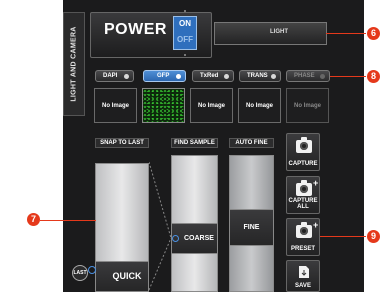 The width and height of the screenshot is (380, 292). I want to click on light-and-camera-tab: LIGHT AND CAMERA, so click(74, 64).